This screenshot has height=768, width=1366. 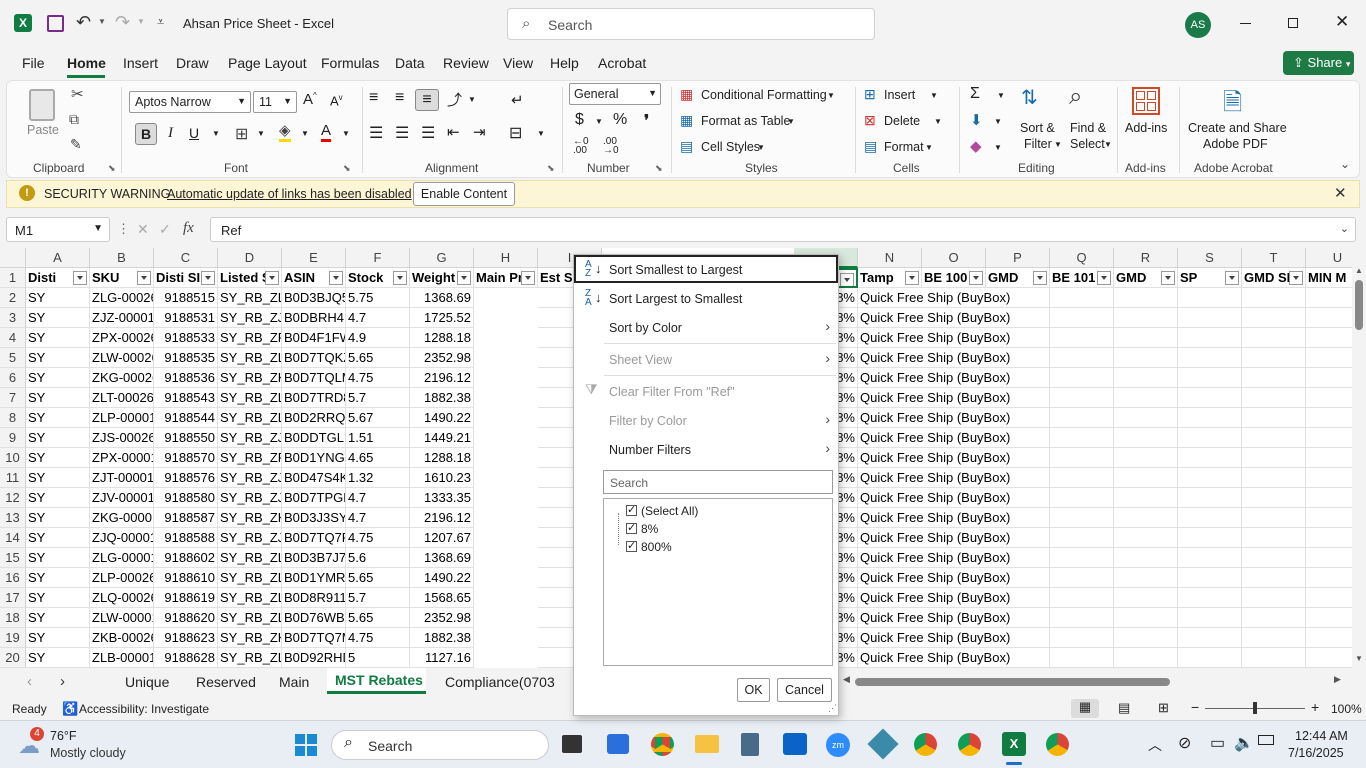 What do you see at coordinates (1359, 270) in the screenshot?
I see `scroll-up-icon: ▲` at bounding box center [1359, 270].